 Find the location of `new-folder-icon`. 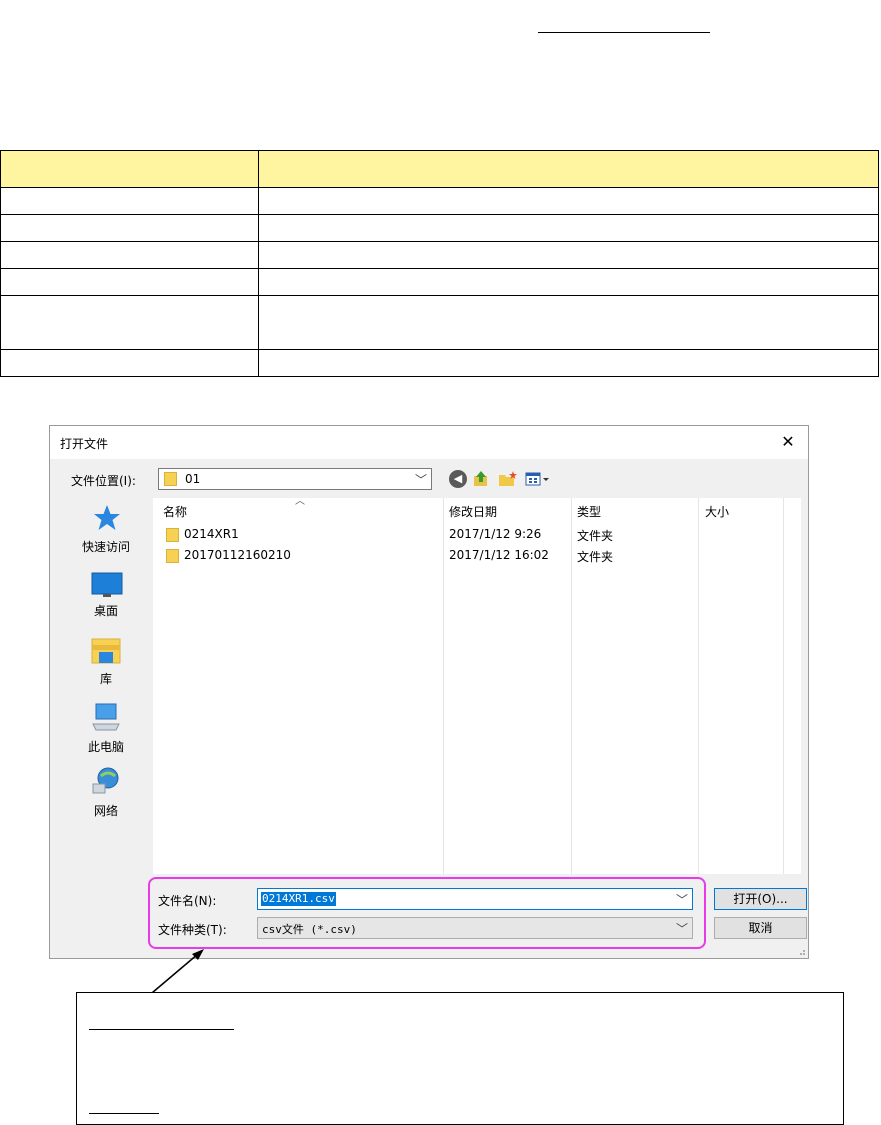

new-folder-icon is located at coordinates (507, 479).